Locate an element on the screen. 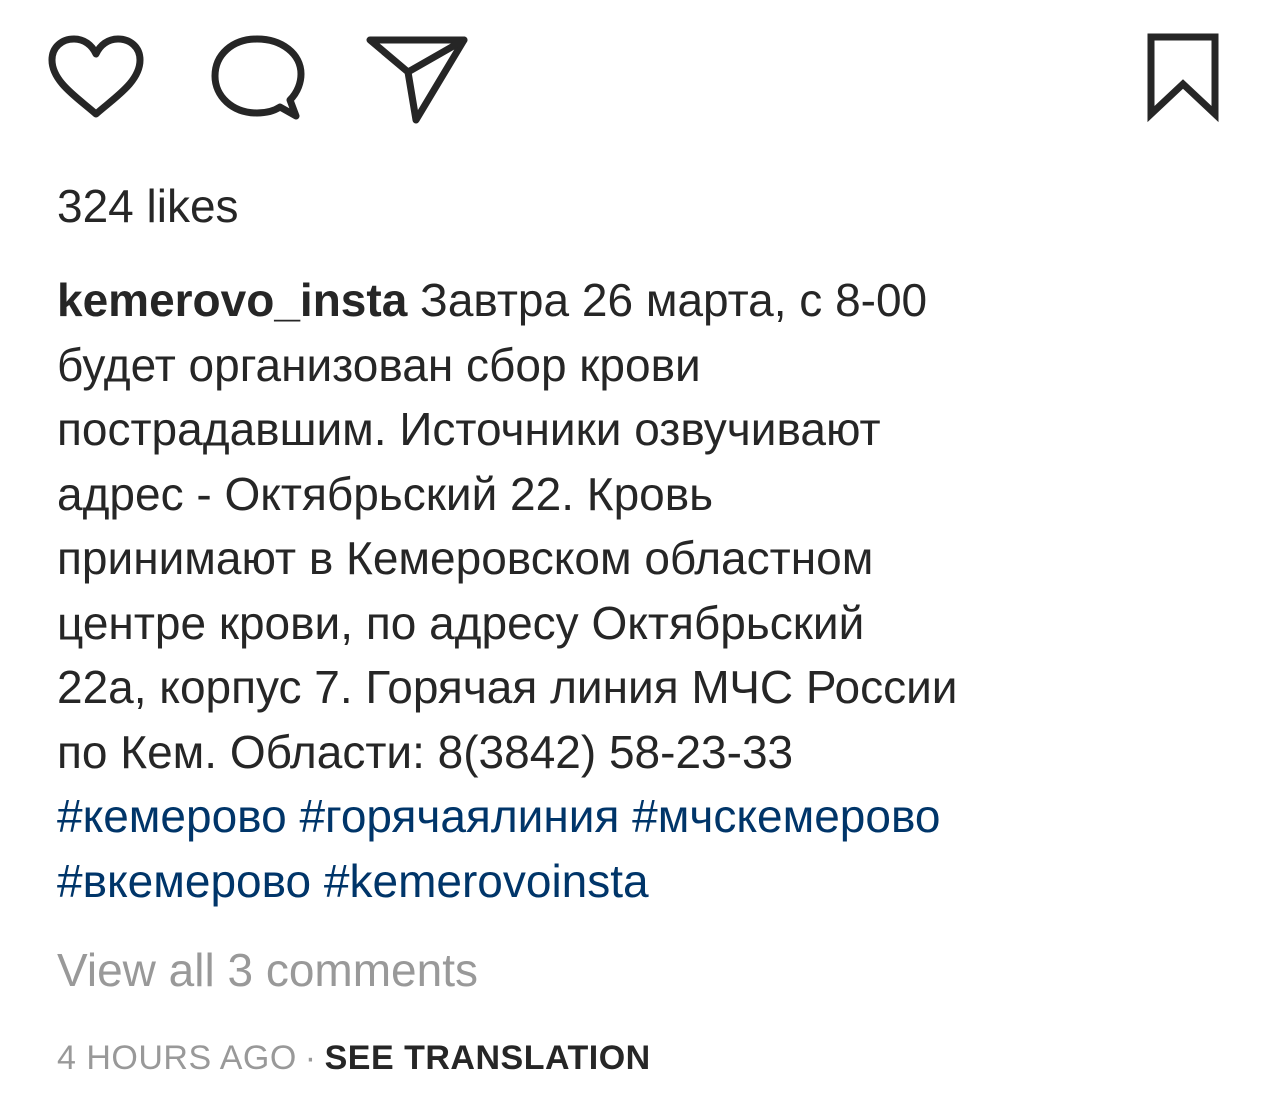 This screenshot has width=1273, height=1120. caption-text: Завтра 26 марта, с 8-00 is located at coordinates (667, 300).